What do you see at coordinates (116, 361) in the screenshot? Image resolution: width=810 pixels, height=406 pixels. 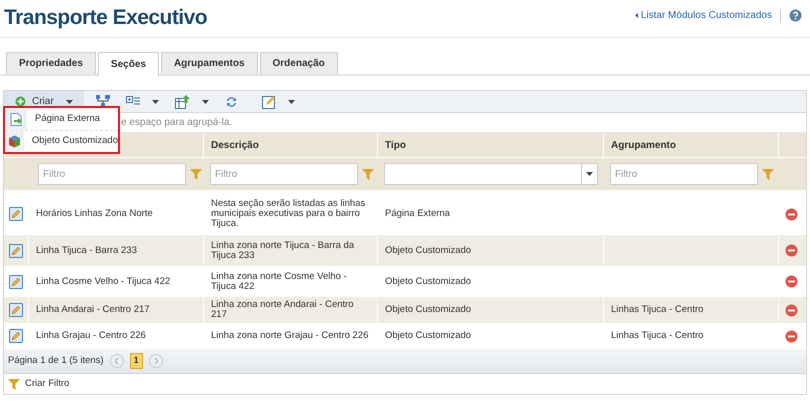 I see `chevron-left-icon` at bounding box center [116, 361].